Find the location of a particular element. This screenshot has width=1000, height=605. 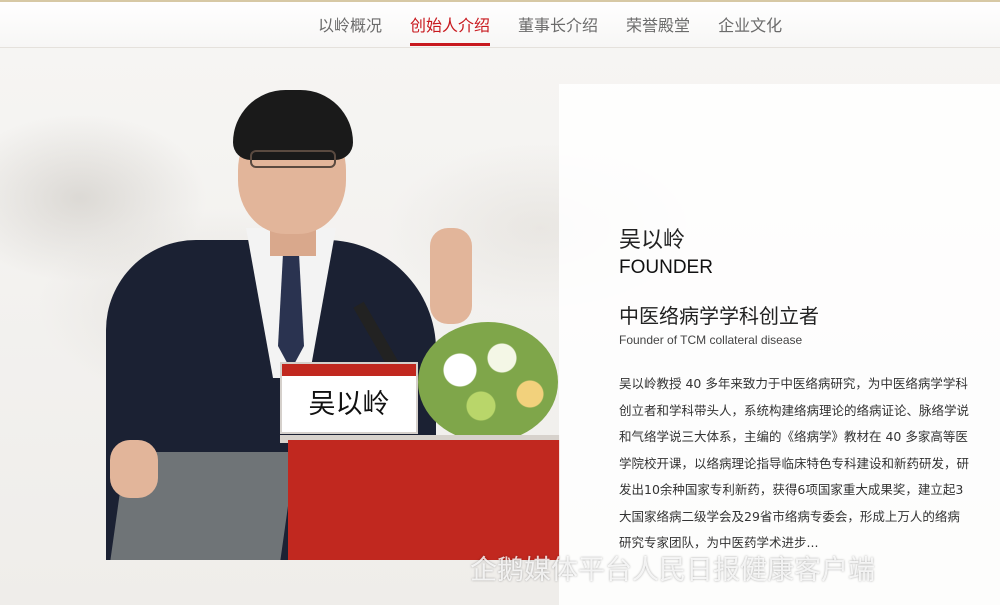

founder-role-en: Founder of TCM collateral disease is located at coordinates (711, 340).